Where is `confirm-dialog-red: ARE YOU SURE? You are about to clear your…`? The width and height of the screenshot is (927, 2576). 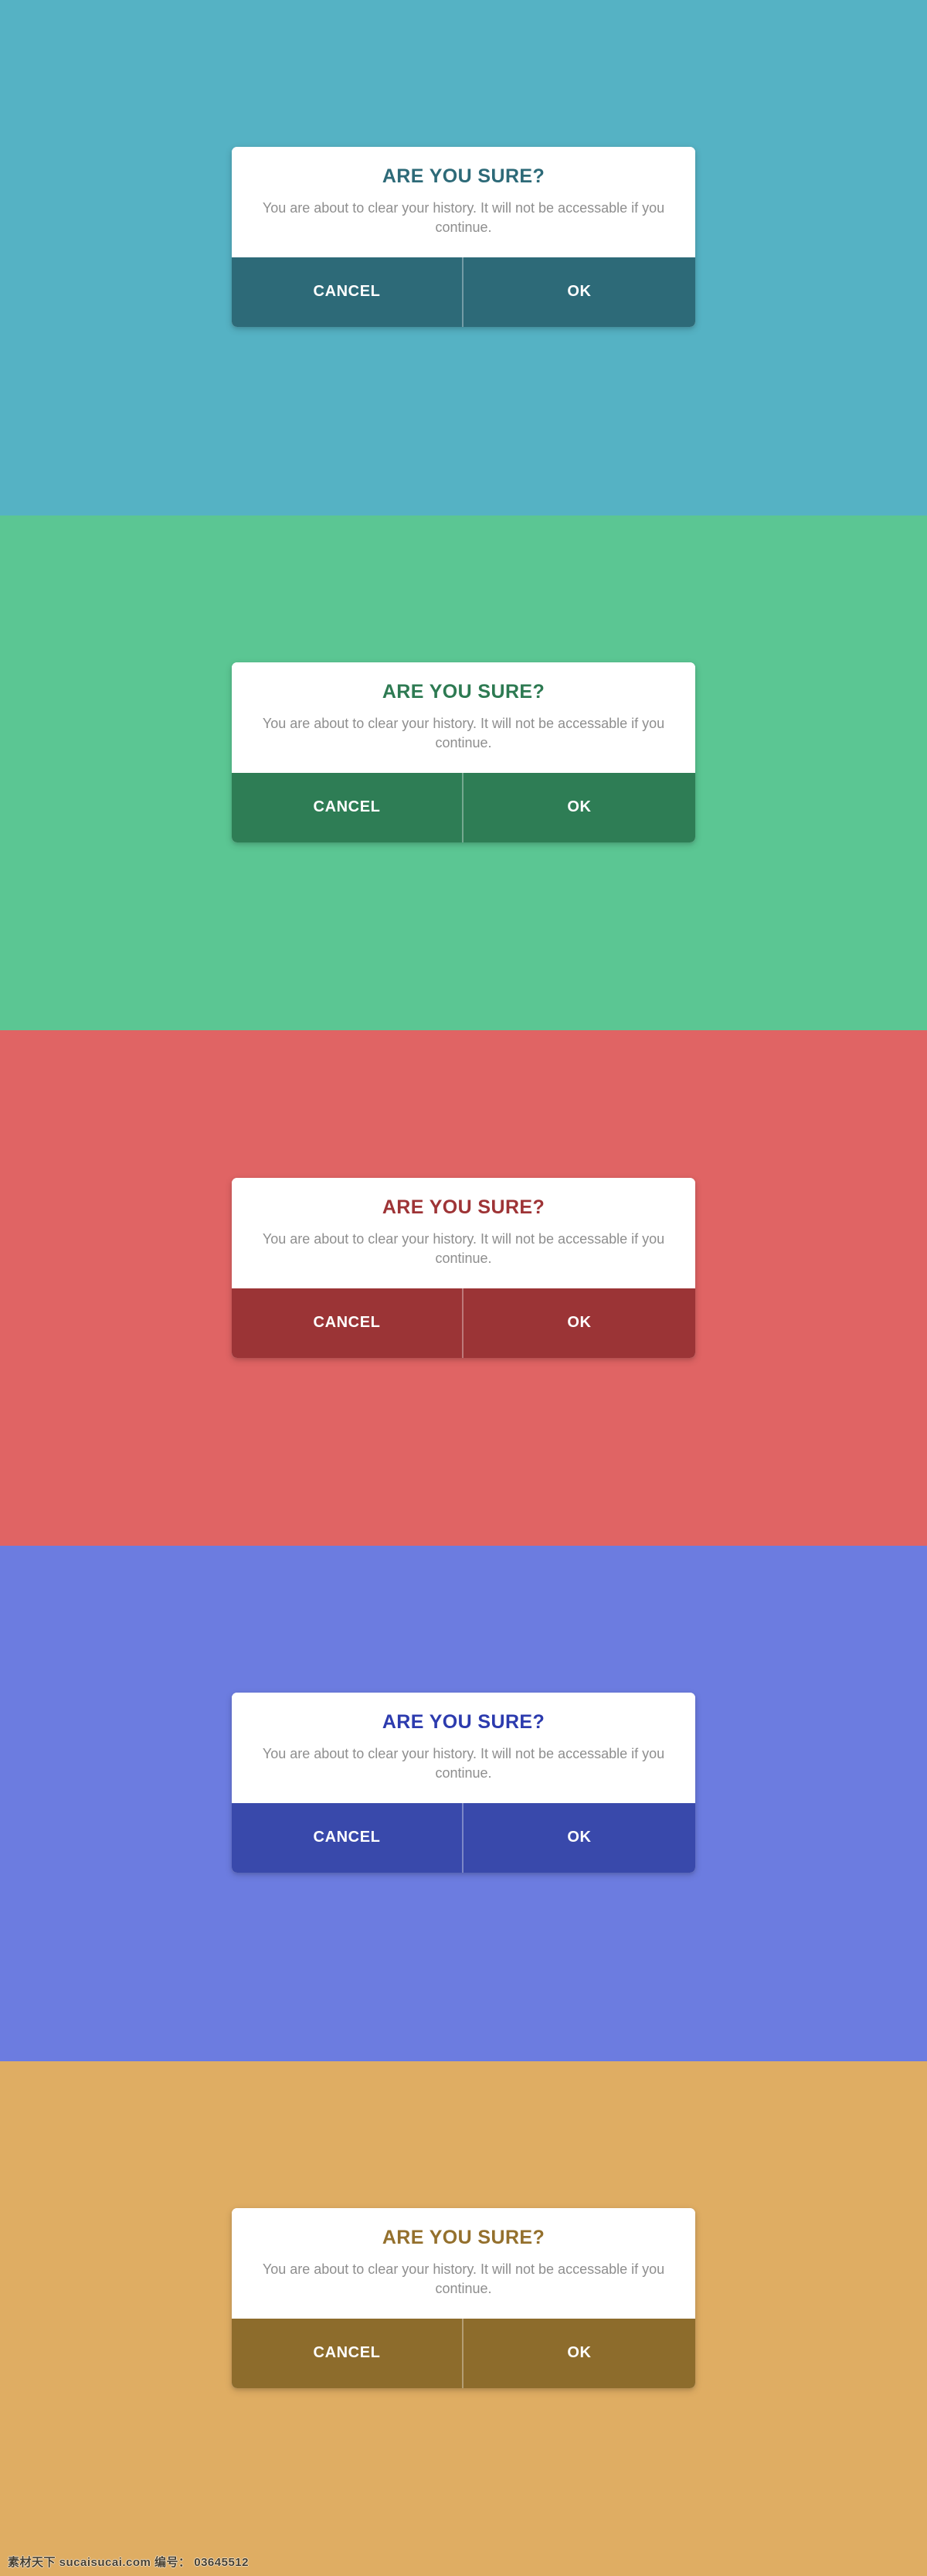
confirm-dialog-red: ARE YOU SURE? You are about to clear your… is located at coordinates (463, 1268).